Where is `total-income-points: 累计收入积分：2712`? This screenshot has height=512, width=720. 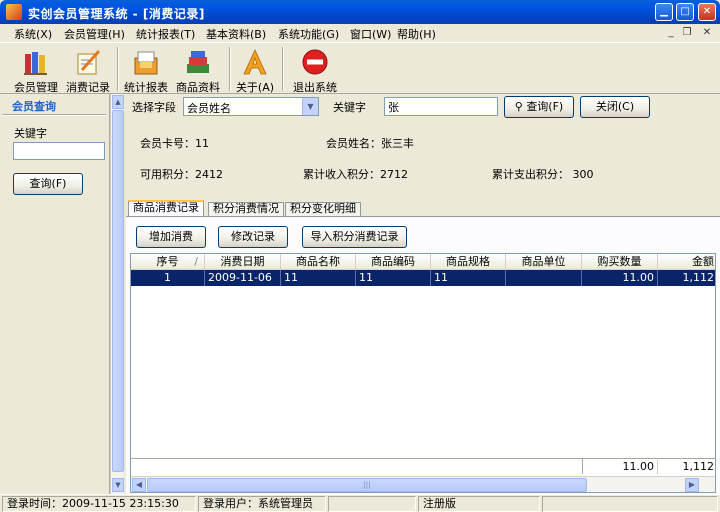
total-income-points: 累计收入积分：2712 is located at coordinates (355, 174).